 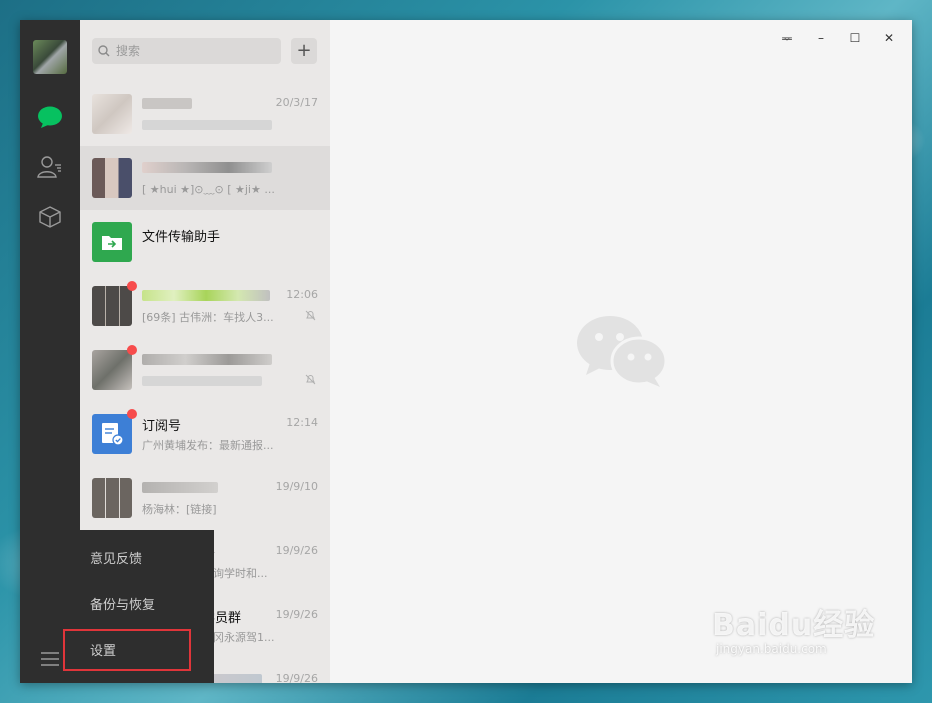 I want to click on close-button: ✕, so click(x=889, y=38).